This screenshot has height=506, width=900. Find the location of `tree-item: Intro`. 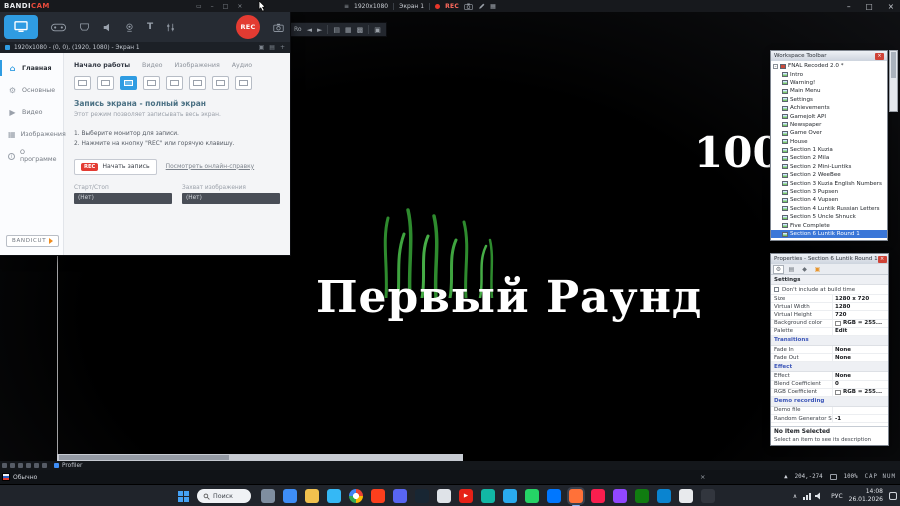

tree-item: Intro is located at coordinates (829, 74).